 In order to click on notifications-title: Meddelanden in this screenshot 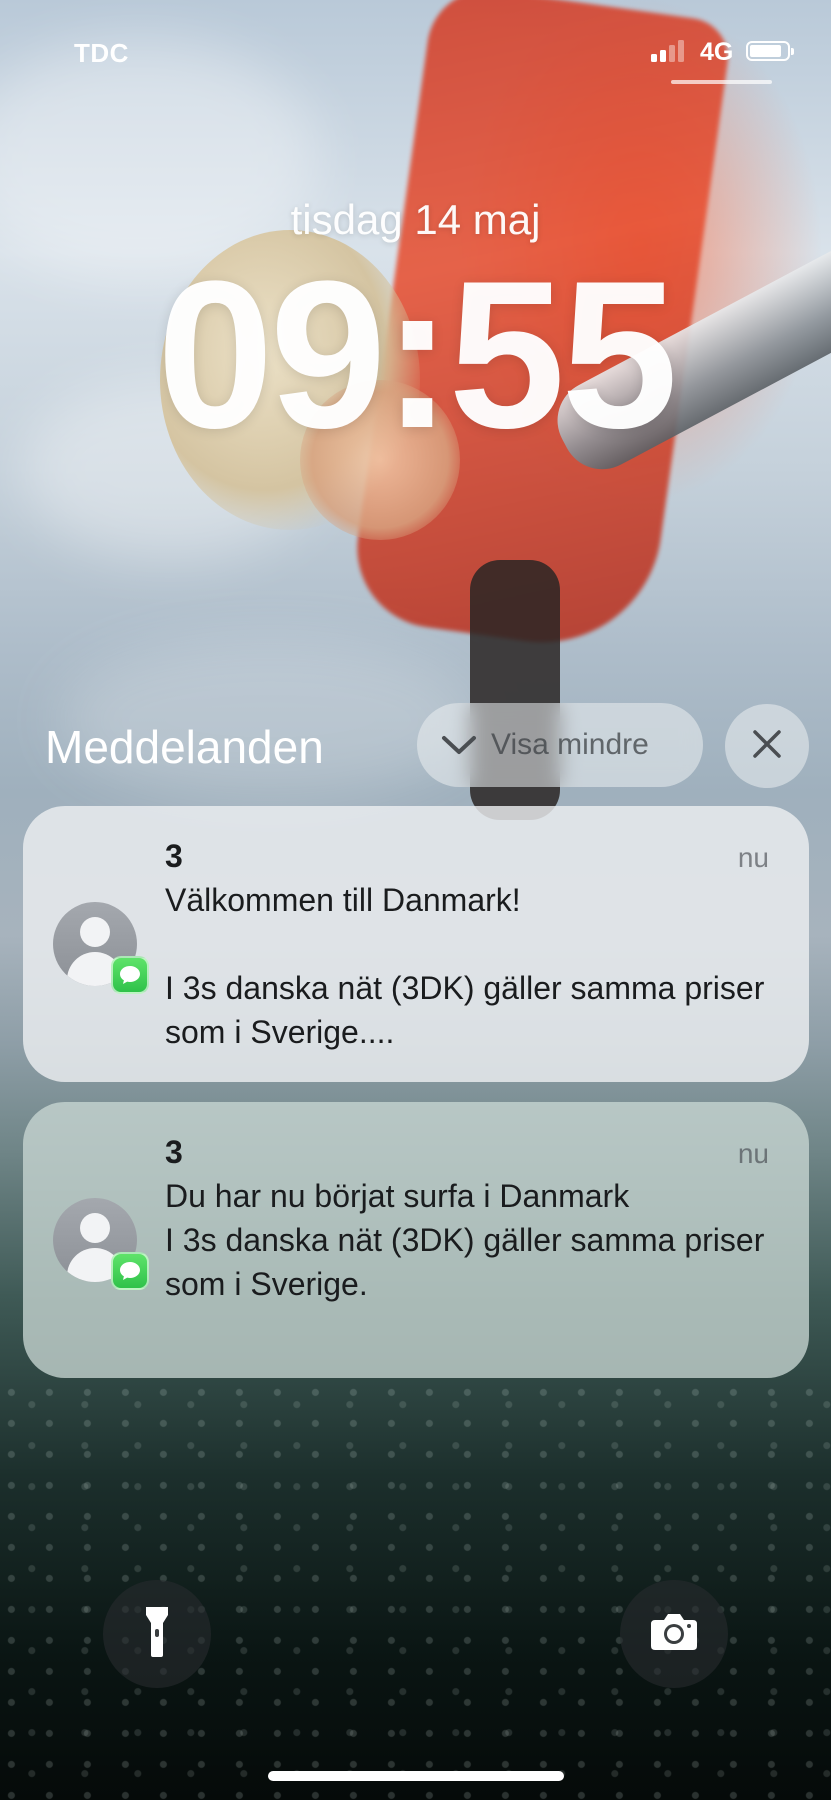, I will do `click(184, 747)`.